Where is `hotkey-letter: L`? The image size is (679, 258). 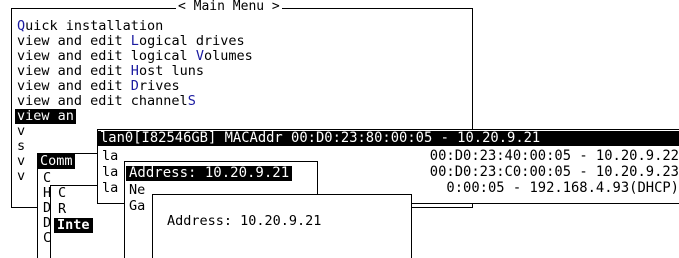
hotkey-letter: L is located at coordinates (134, 41).